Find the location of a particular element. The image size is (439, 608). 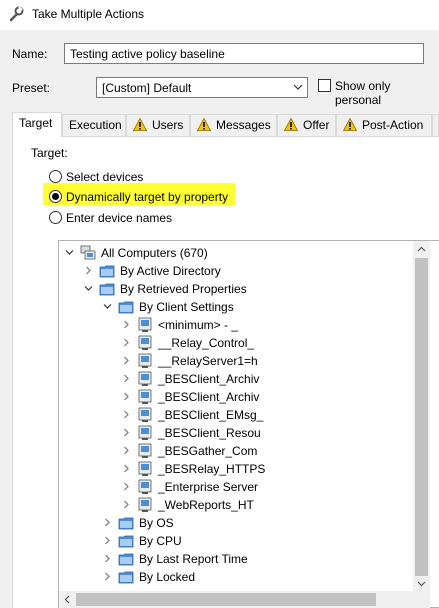

tree-node-setting: _Enterprise Server is located at coordinates (239, 487).